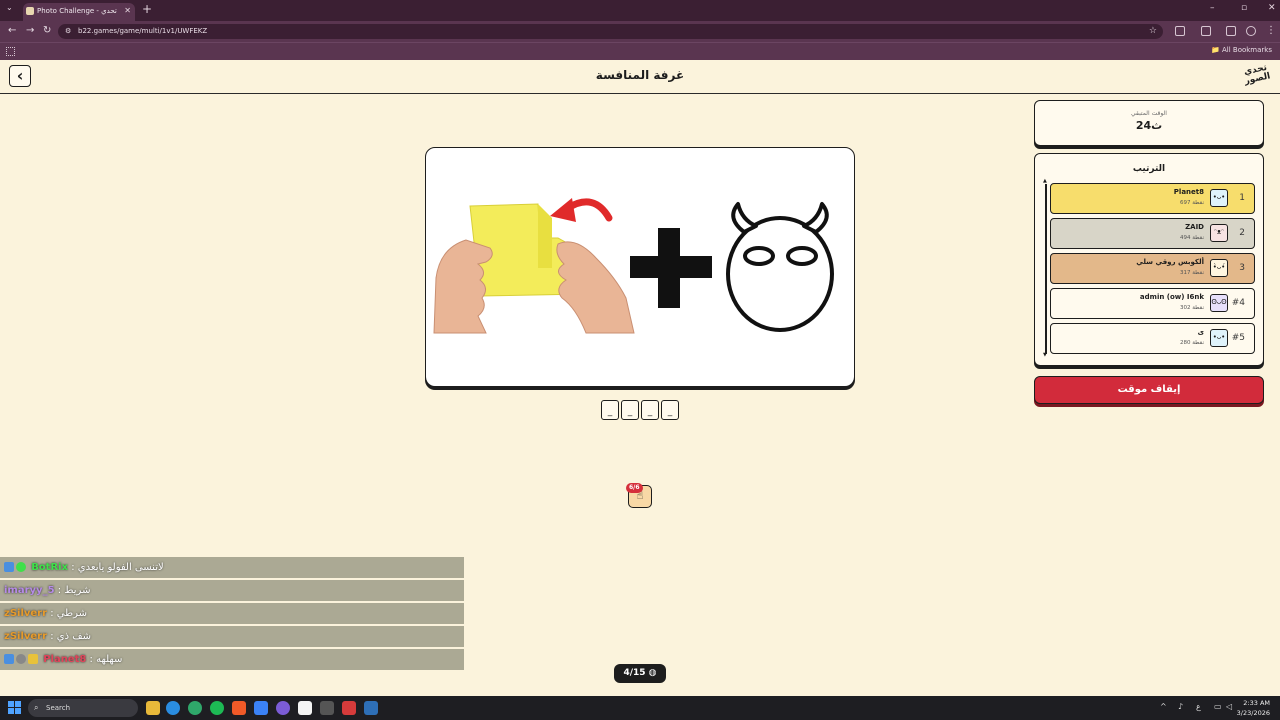 This screenshot has width=1280, height=720. What do you see at coordinates (1242, 233) in the screenshot?
I see `rank-number: 2` at bounding box center [1242, 233].